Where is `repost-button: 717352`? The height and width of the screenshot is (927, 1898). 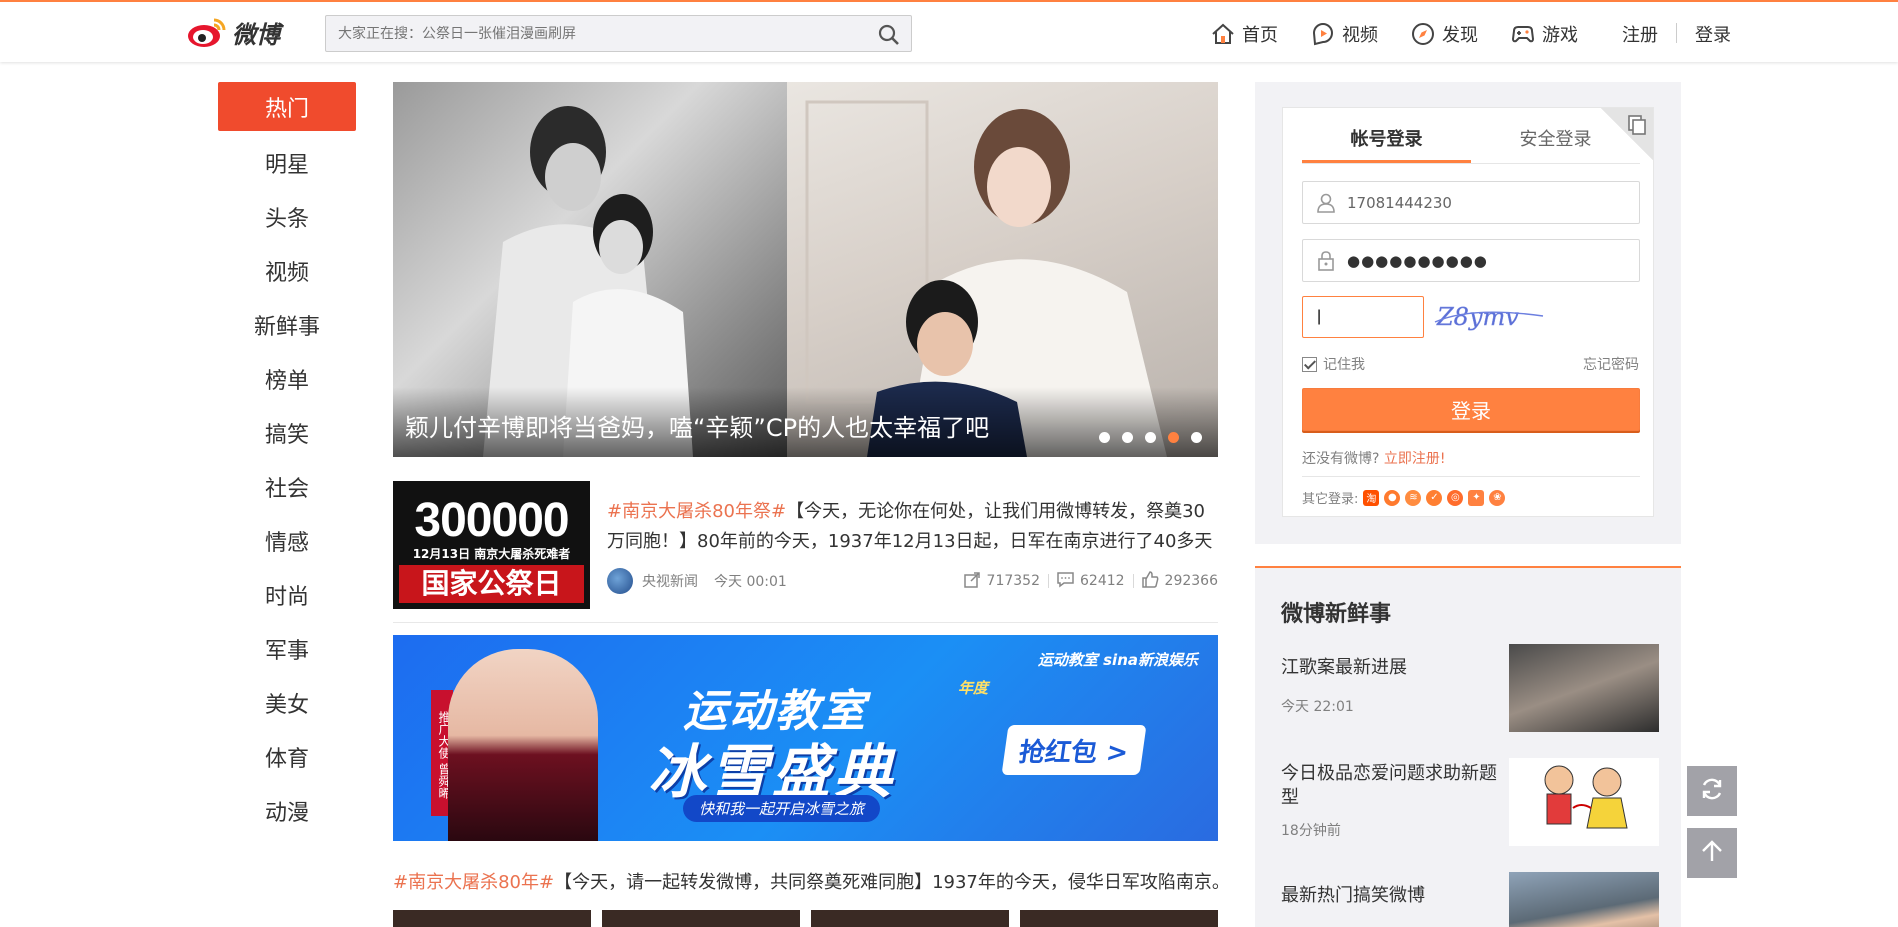 repost-button: 717352 is located at coordinates (1001, 581).